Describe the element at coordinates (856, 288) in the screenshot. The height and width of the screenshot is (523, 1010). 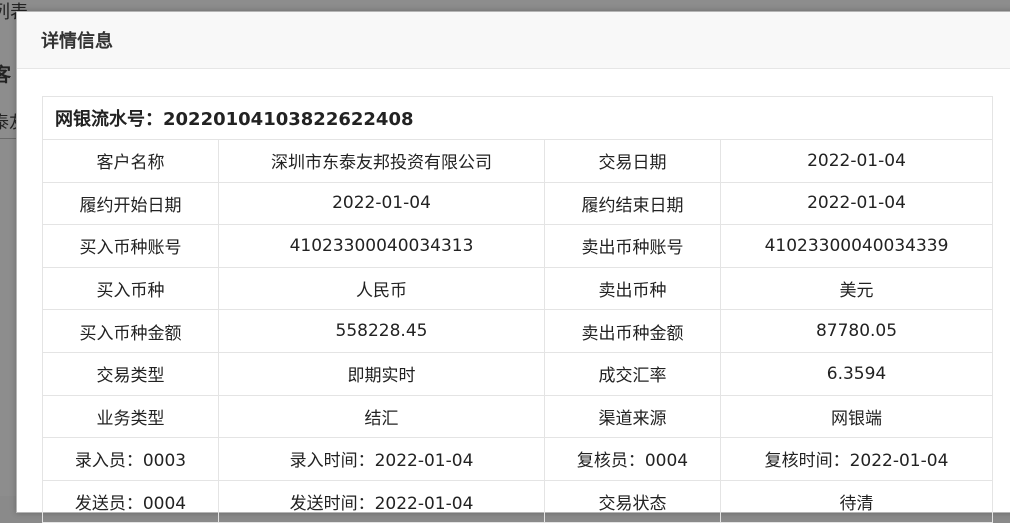
I see `field-value: 美元` at that location.